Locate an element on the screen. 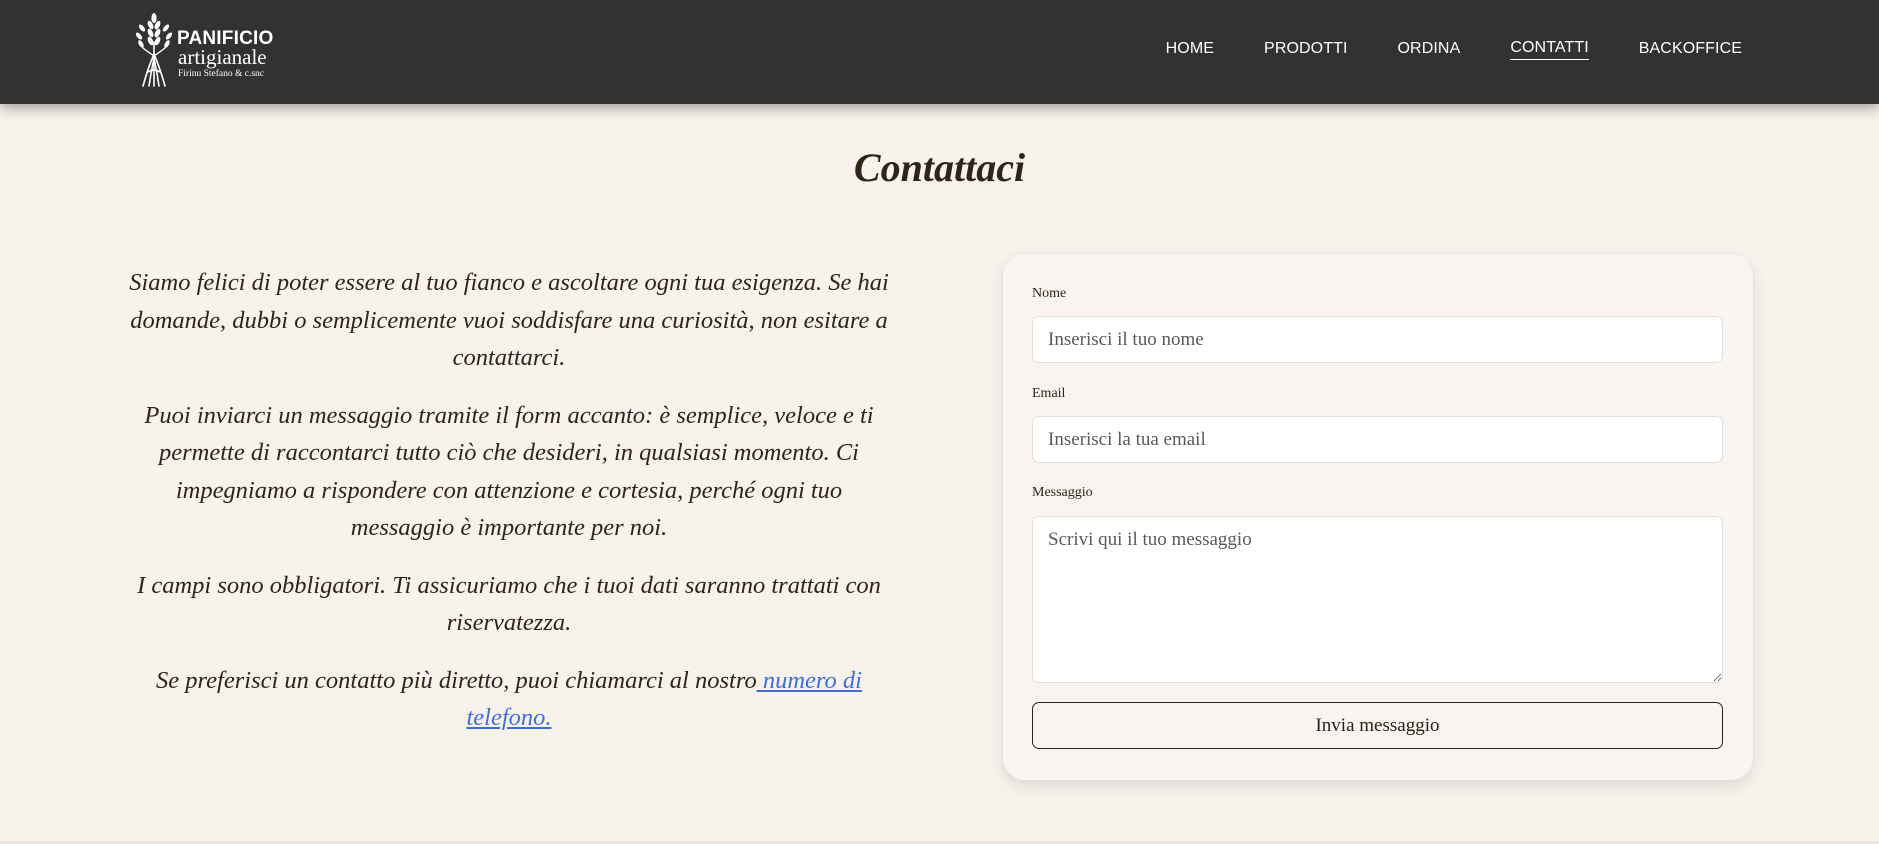  nav-prodotti: PRODOTTI is located at coordinates (1305, 49).